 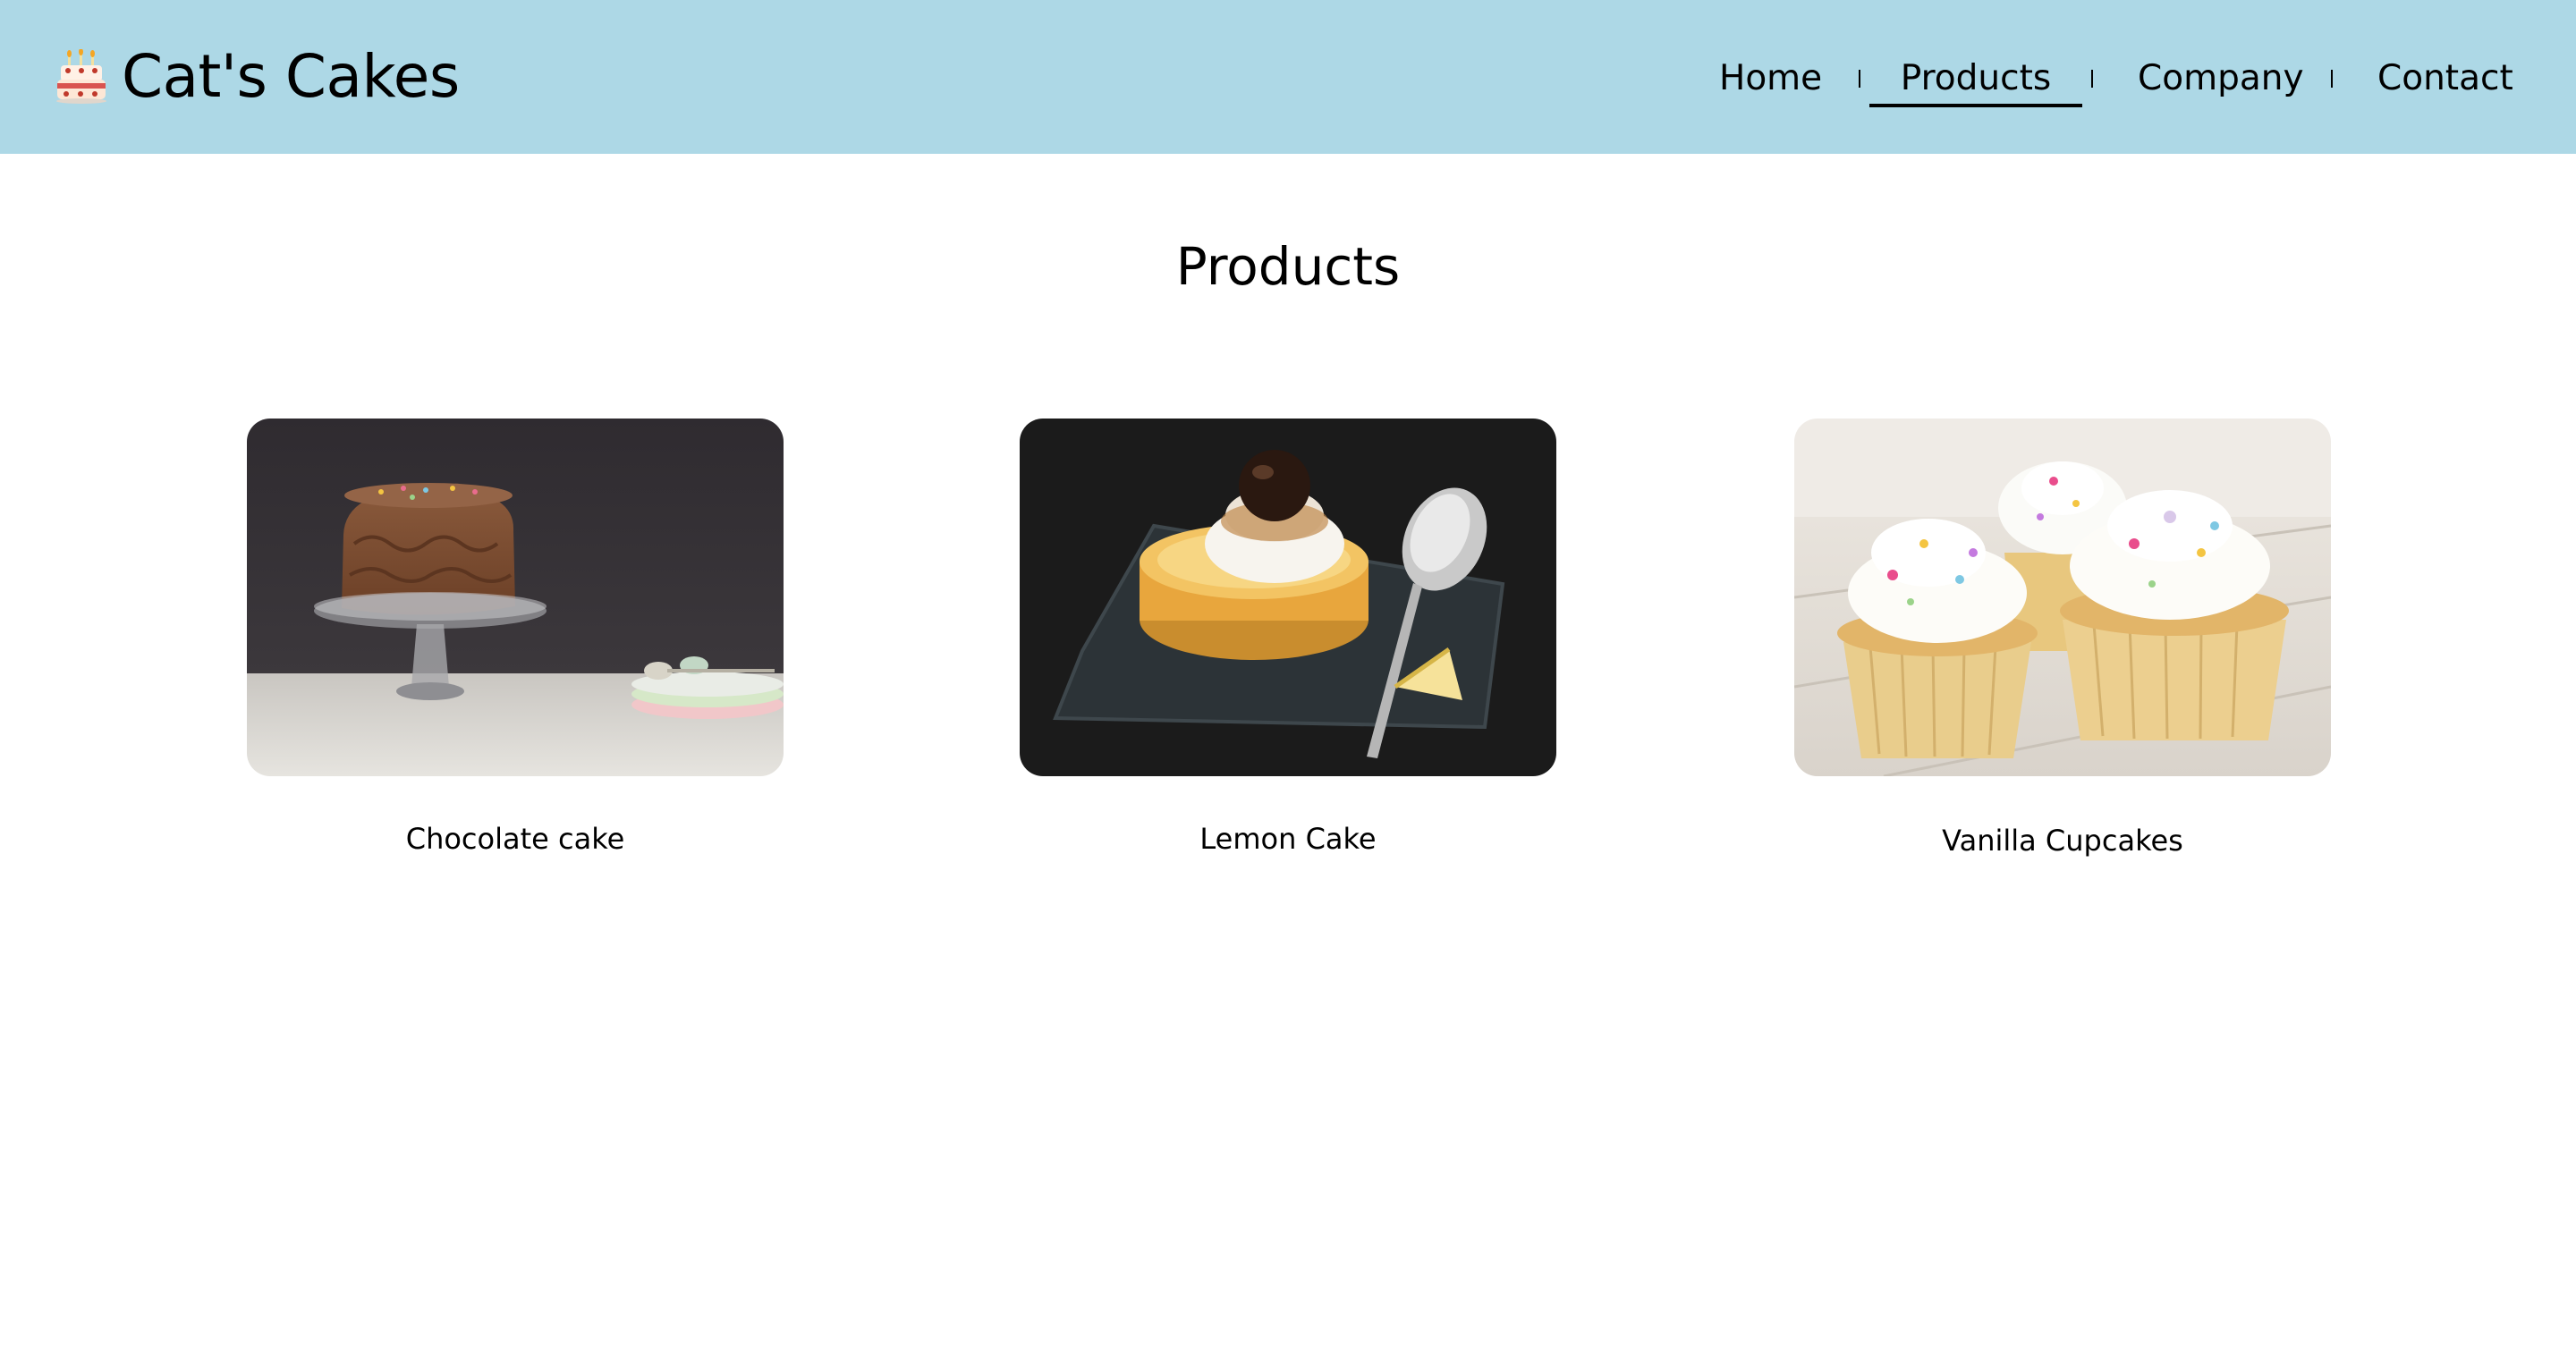 I want to click on nav-link-contact: Contact, so click(x=2445, y=79).